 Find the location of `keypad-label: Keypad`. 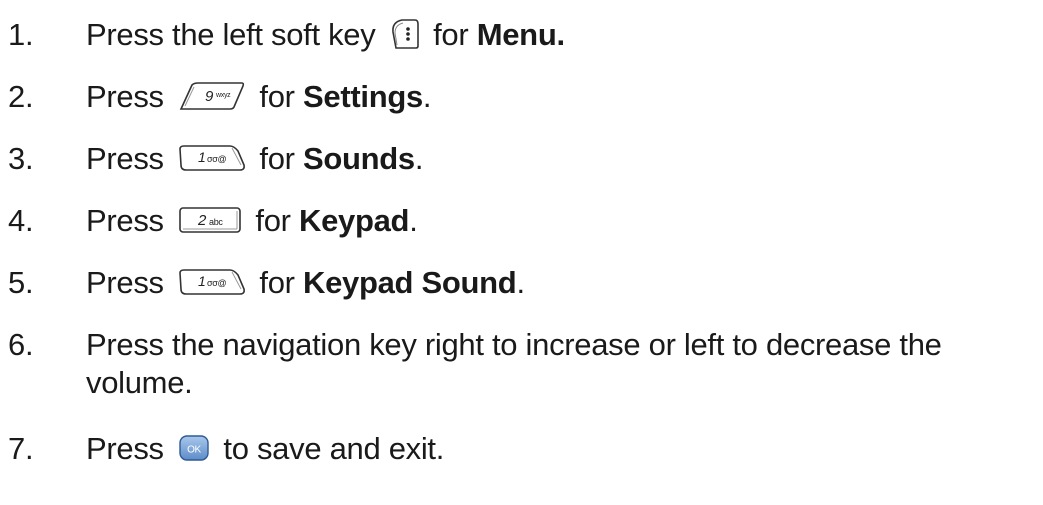

keypad-label: Keypad is located at coordinates (354, 220).